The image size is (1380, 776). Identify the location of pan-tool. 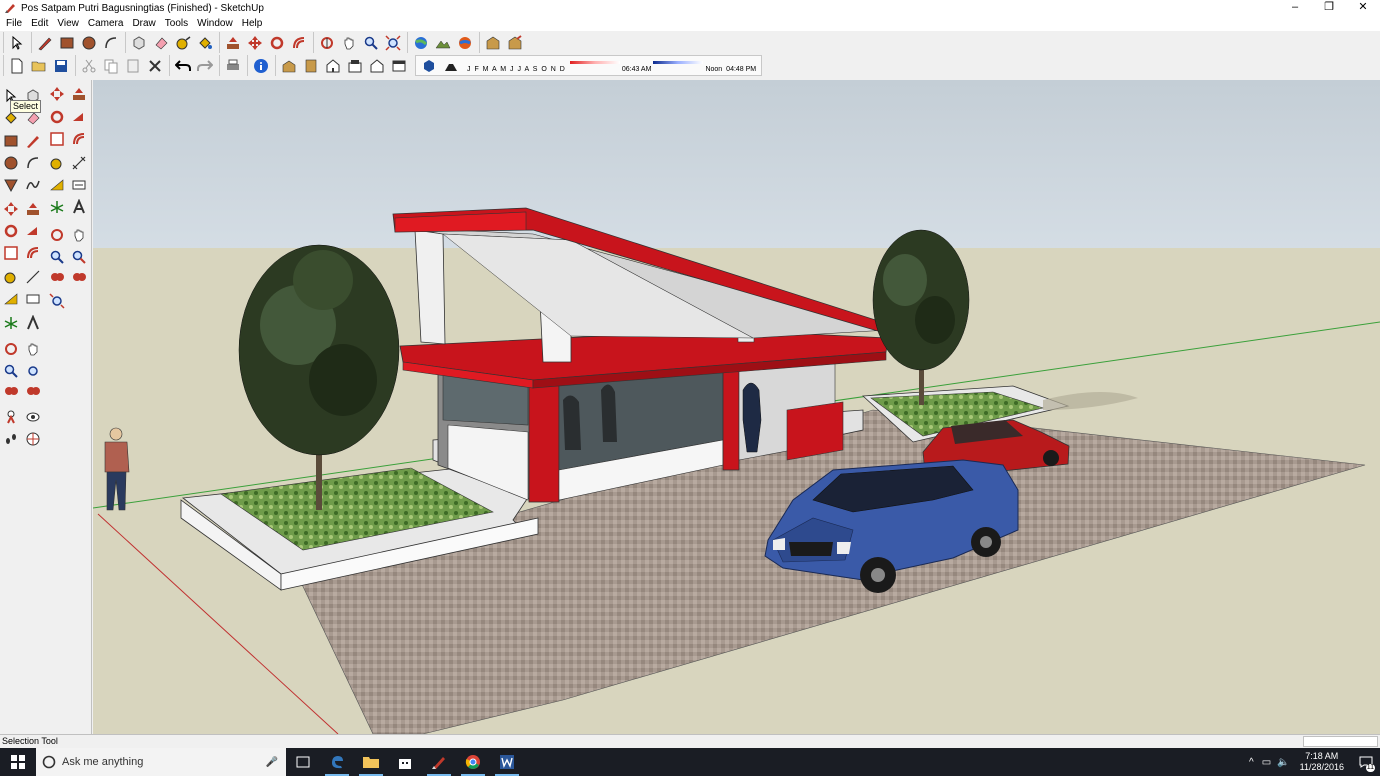
(79, 235).